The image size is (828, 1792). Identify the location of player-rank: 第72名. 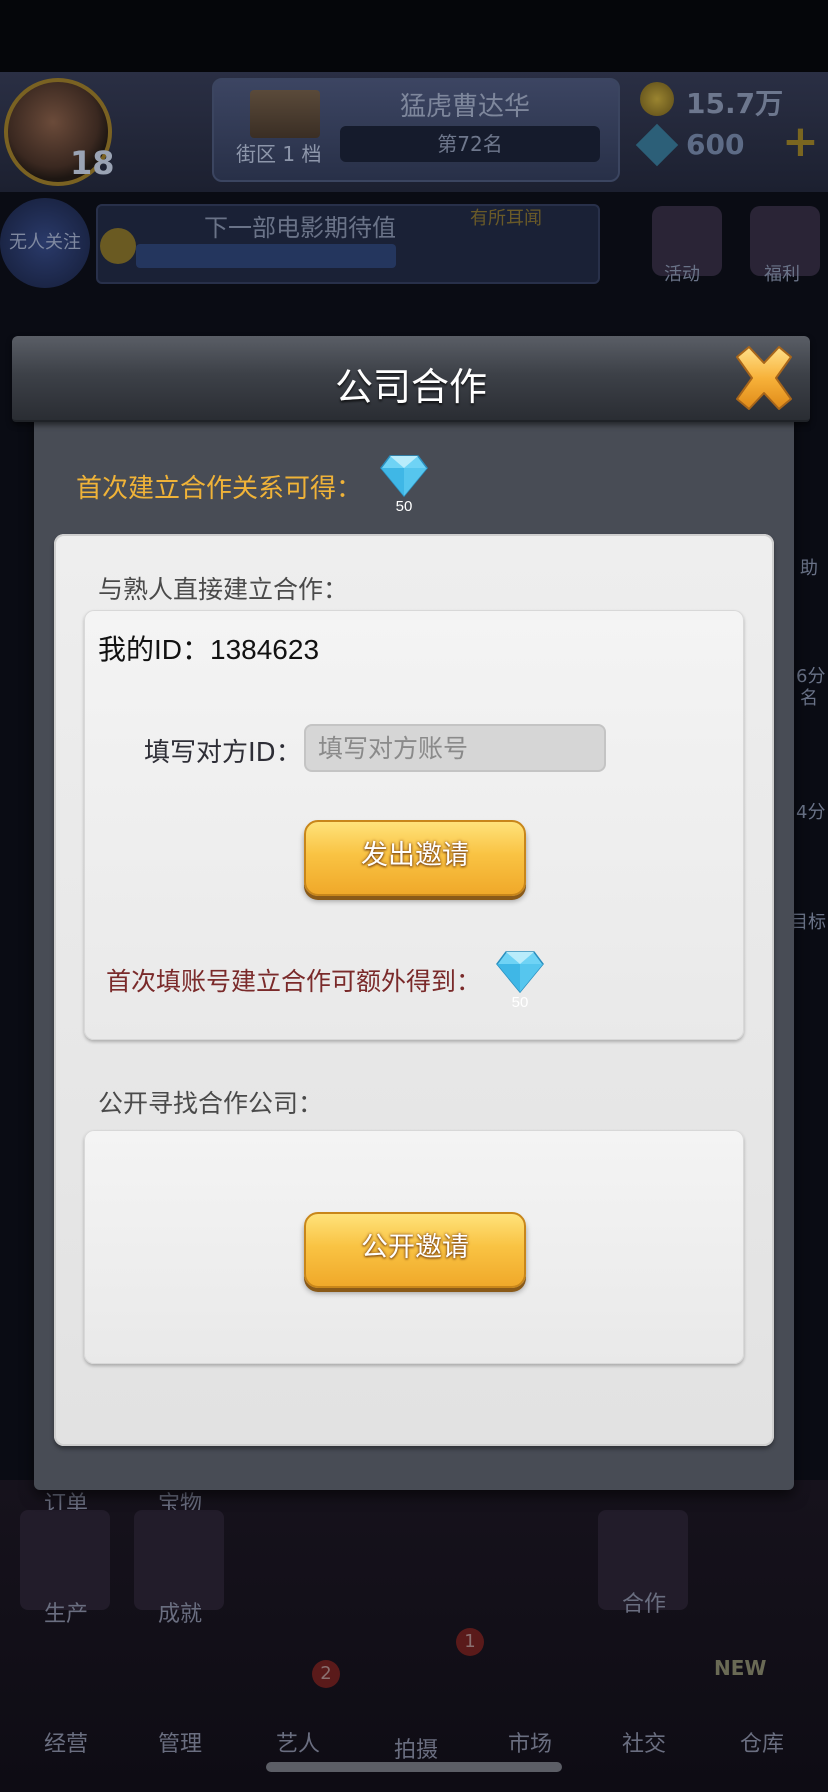
(470, 144).